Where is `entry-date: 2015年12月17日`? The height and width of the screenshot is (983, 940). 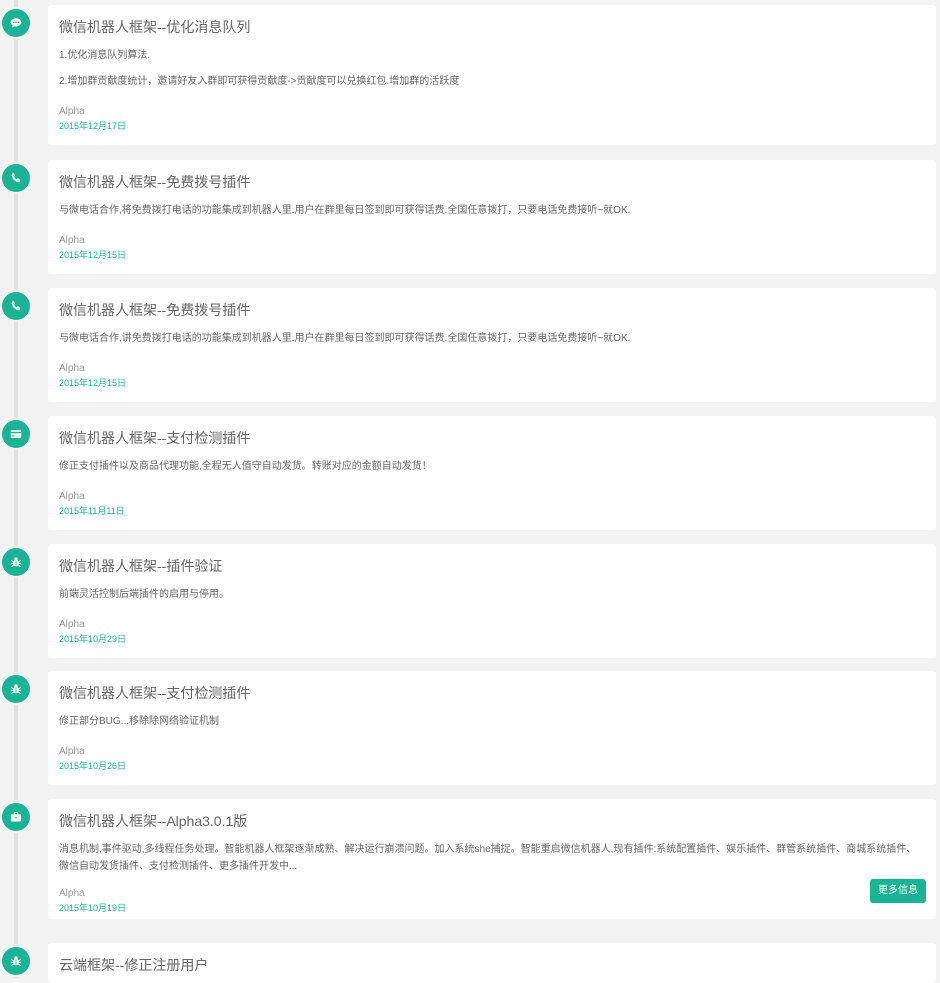
entry-date: 2015年12月17日 is located at coordinates (93, 126).